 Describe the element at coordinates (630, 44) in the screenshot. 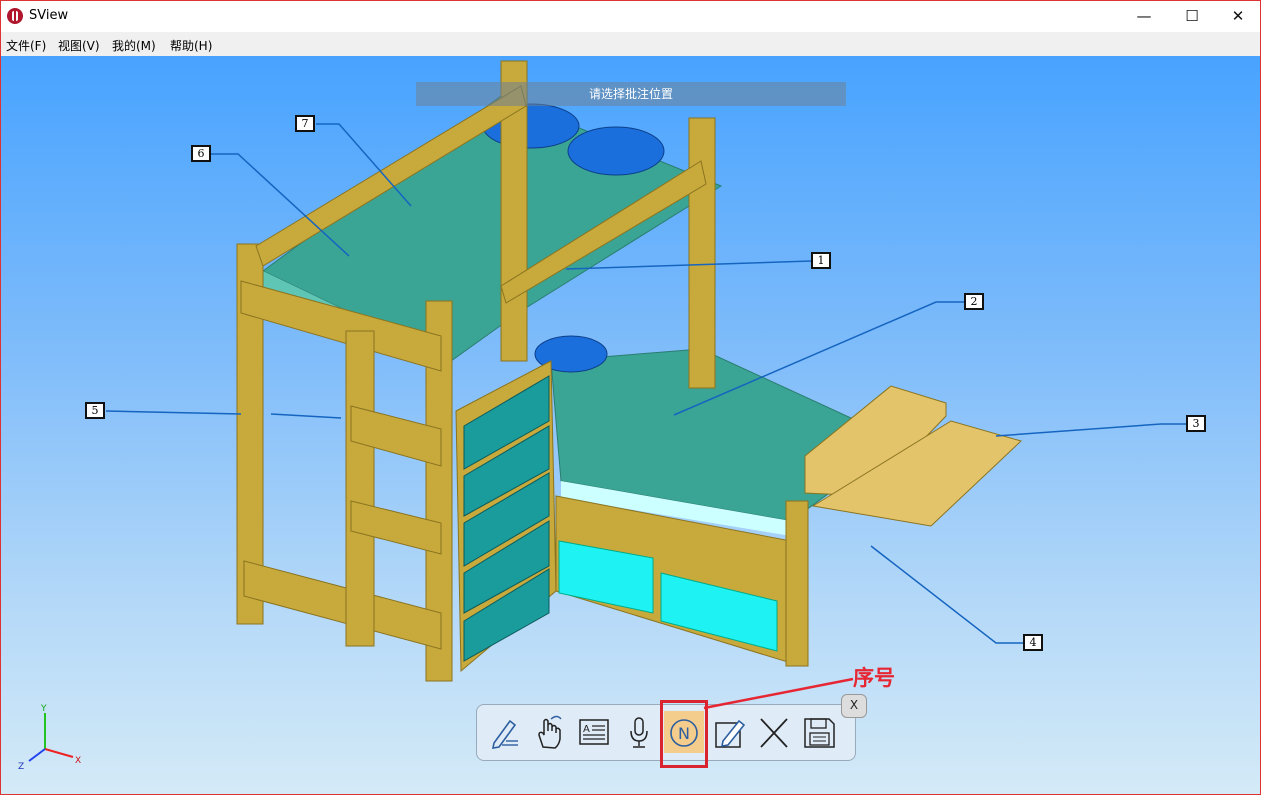

I see `menu-bar: 文件(F) 视图(V) 我的(M) 帮助(H)` at that location.